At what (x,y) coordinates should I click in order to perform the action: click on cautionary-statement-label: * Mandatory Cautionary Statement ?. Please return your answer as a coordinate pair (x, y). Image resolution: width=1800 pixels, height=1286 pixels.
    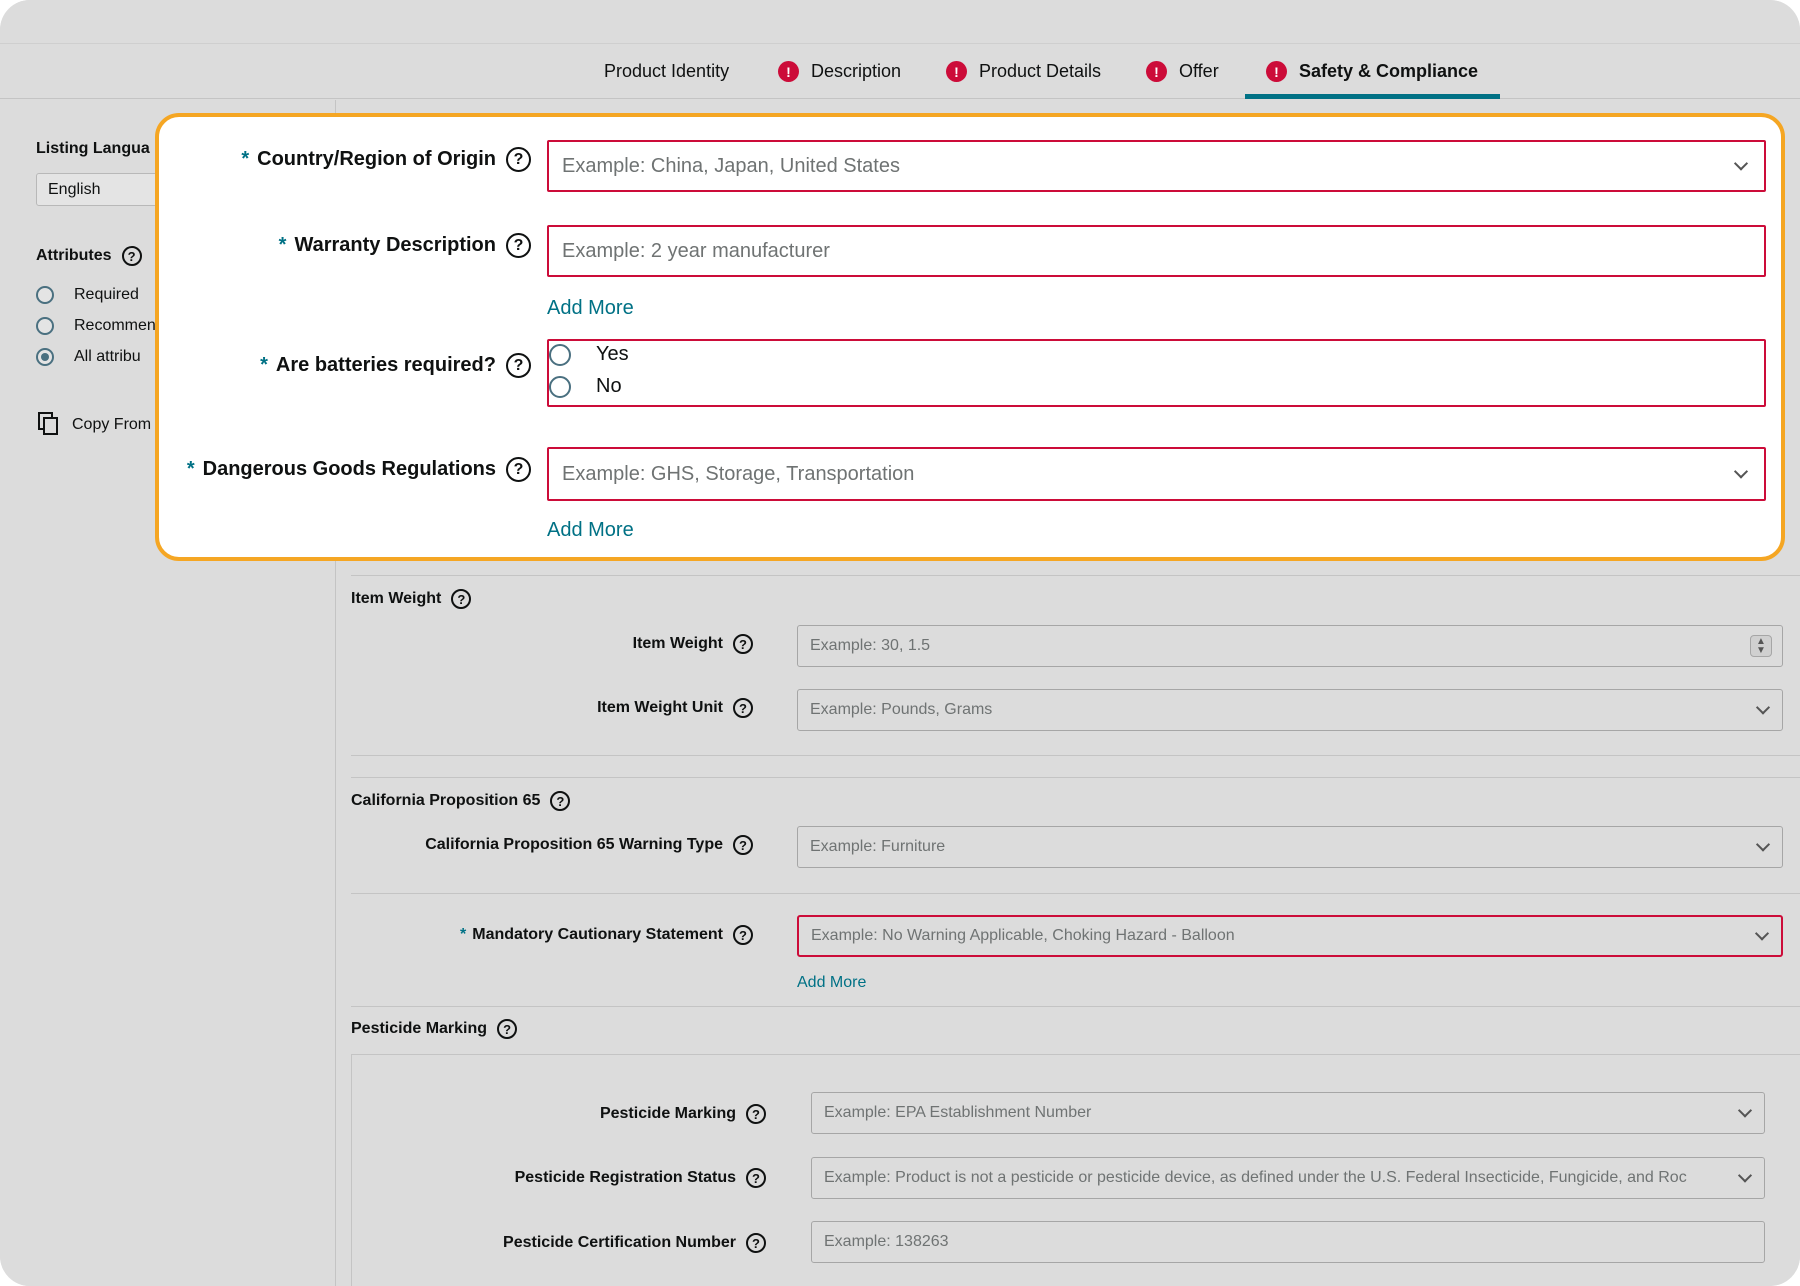
    Looking at the image, I should click on (552, 935).